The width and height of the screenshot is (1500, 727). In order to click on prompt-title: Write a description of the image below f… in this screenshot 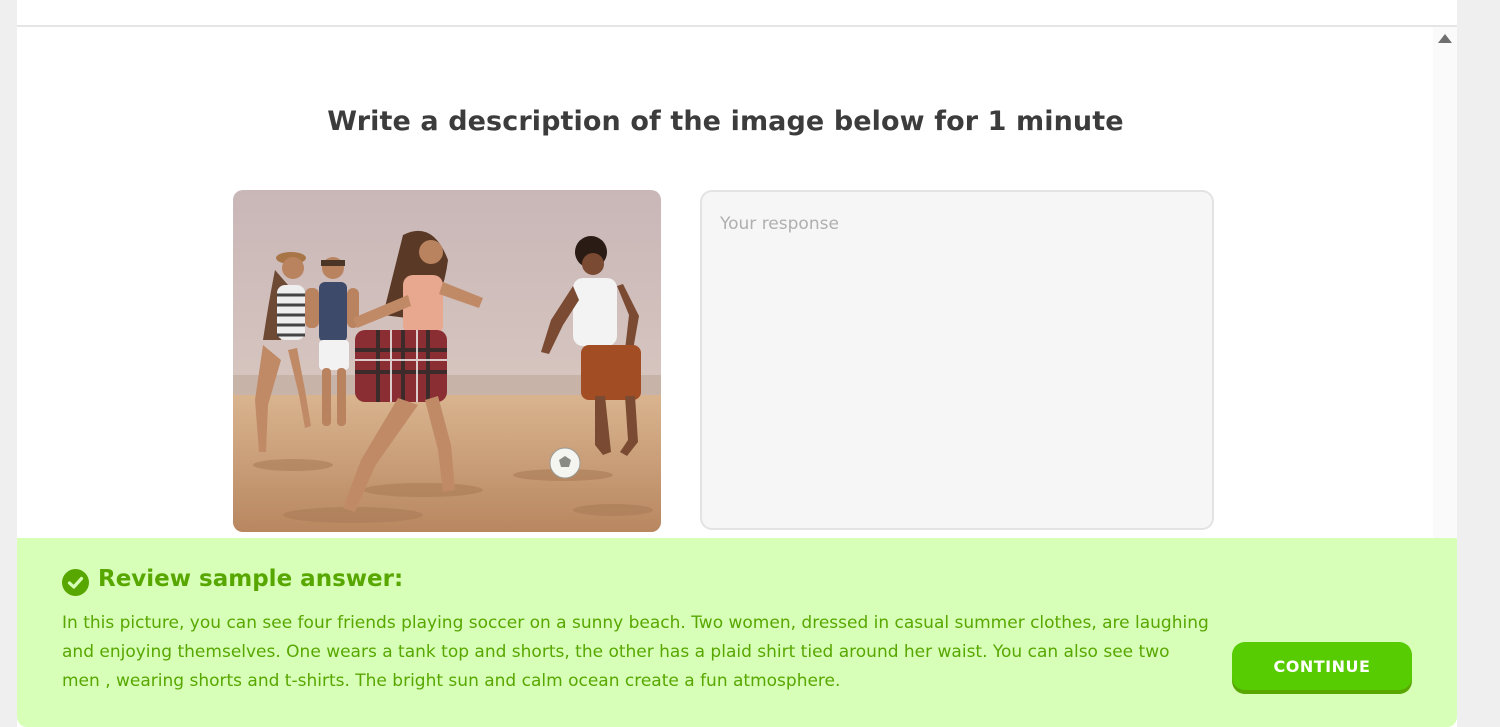, I will do `click(725, 121)`.